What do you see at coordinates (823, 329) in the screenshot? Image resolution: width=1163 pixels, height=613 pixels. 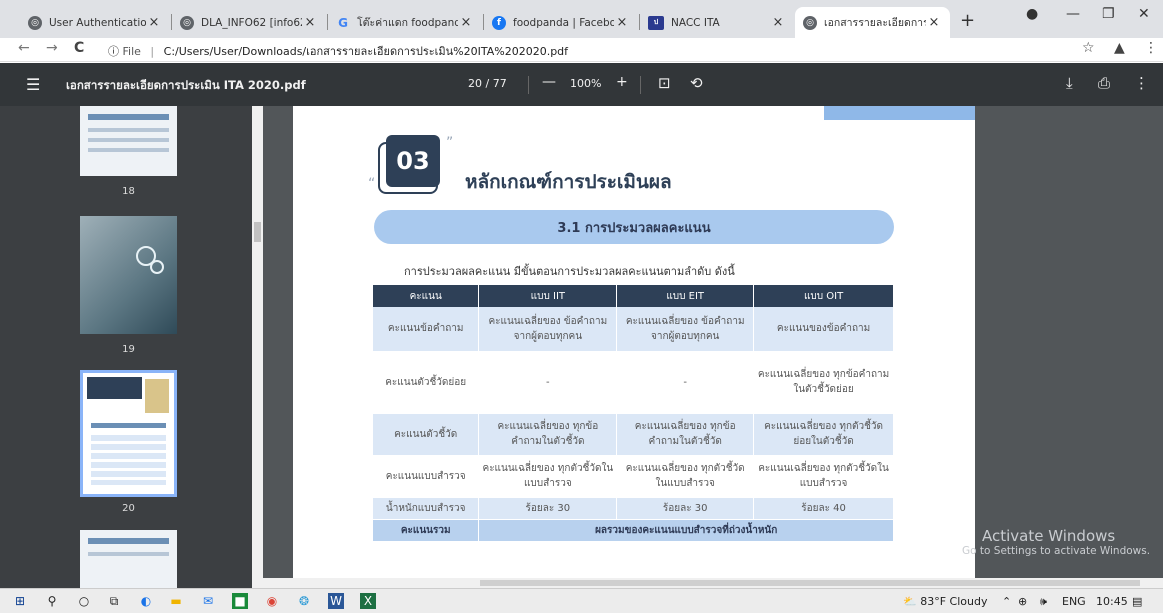 I see `table-cell: คะแนนของข้อคำถาม` at bounding box center [823, 329].